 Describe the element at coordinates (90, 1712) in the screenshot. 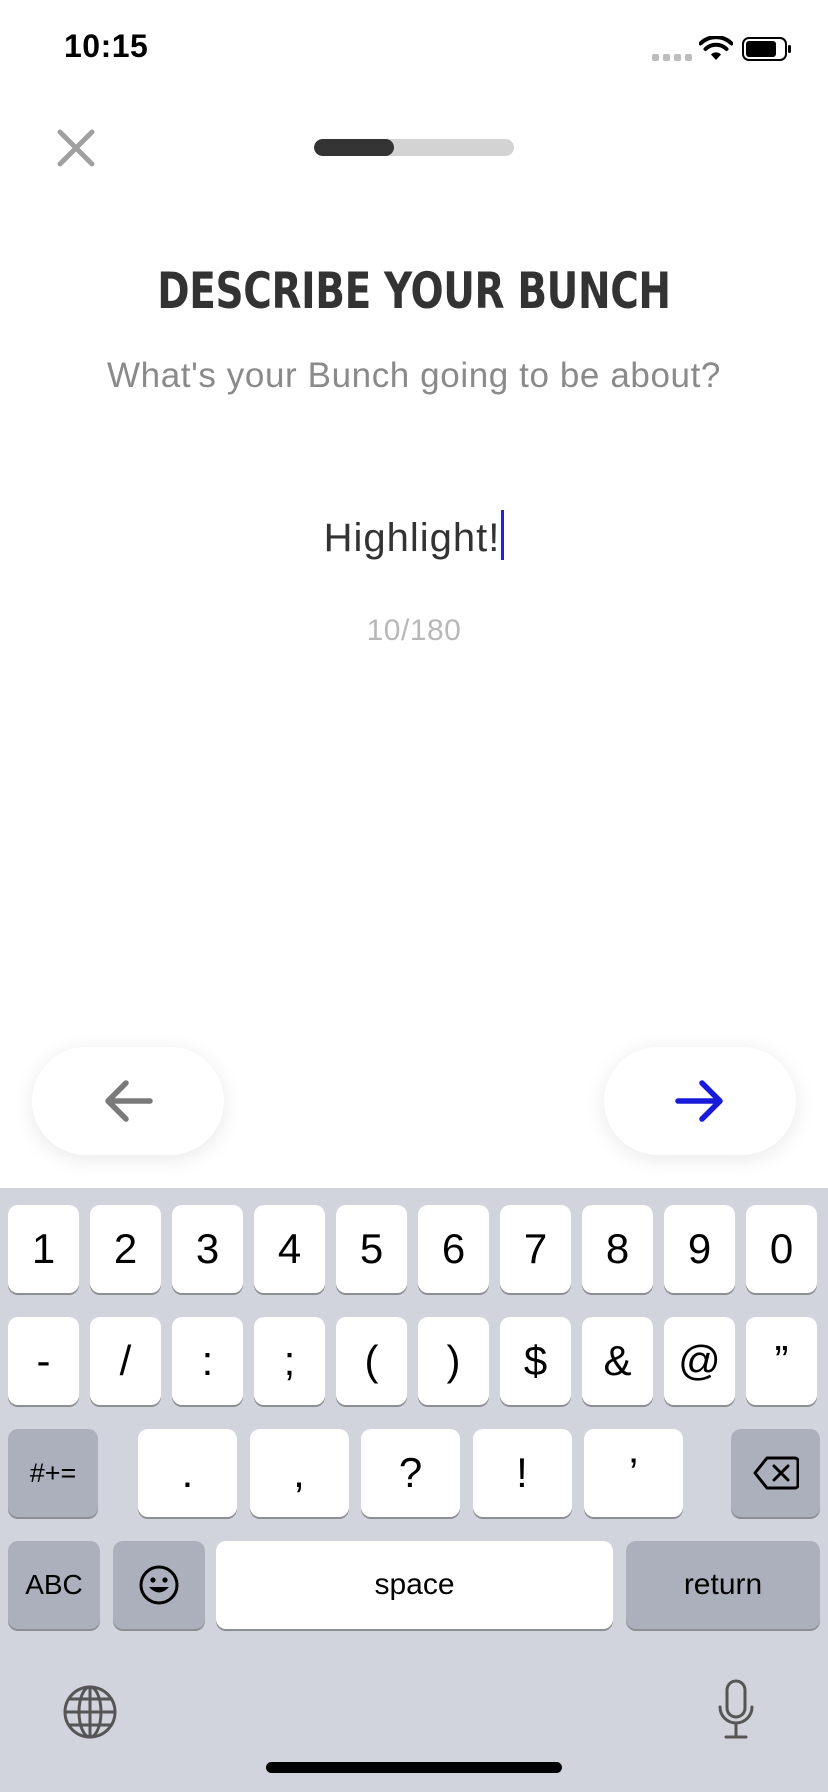

I see `globe-icon` at that location.